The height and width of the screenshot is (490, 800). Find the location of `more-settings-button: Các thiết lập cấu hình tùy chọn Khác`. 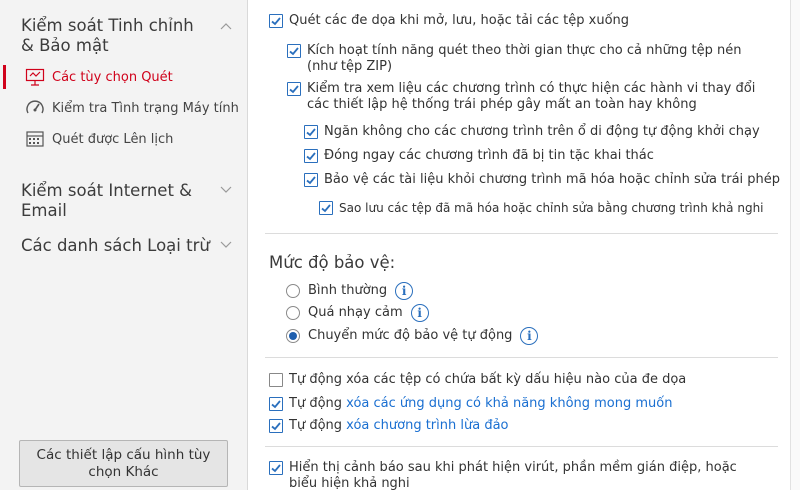

more-settings-button: Các thiết lập cấu hình tùy chọn Khác is located at coordinates (123, 463).